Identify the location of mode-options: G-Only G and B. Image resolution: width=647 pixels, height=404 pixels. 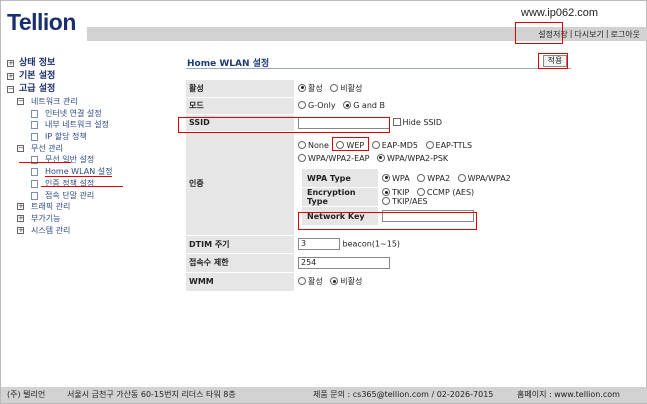
(432, 106).